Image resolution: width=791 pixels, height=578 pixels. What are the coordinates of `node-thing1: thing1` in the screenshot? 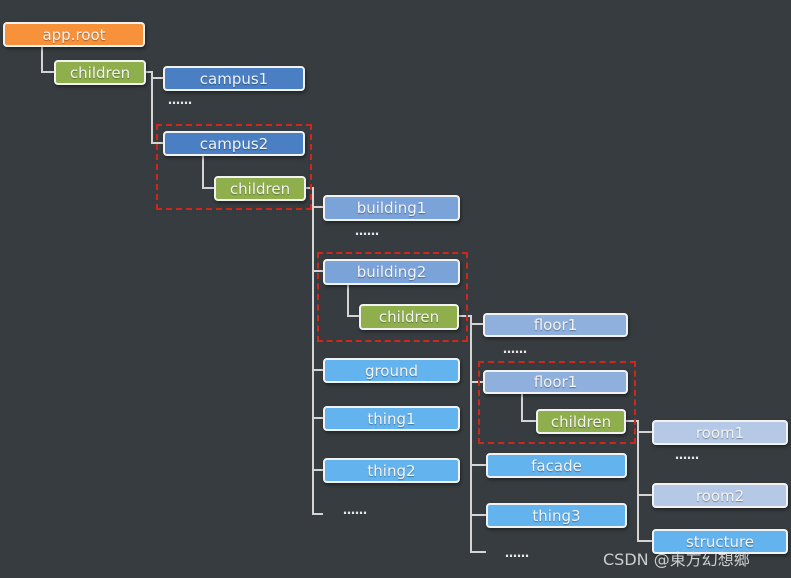 It's located at (391, 418).